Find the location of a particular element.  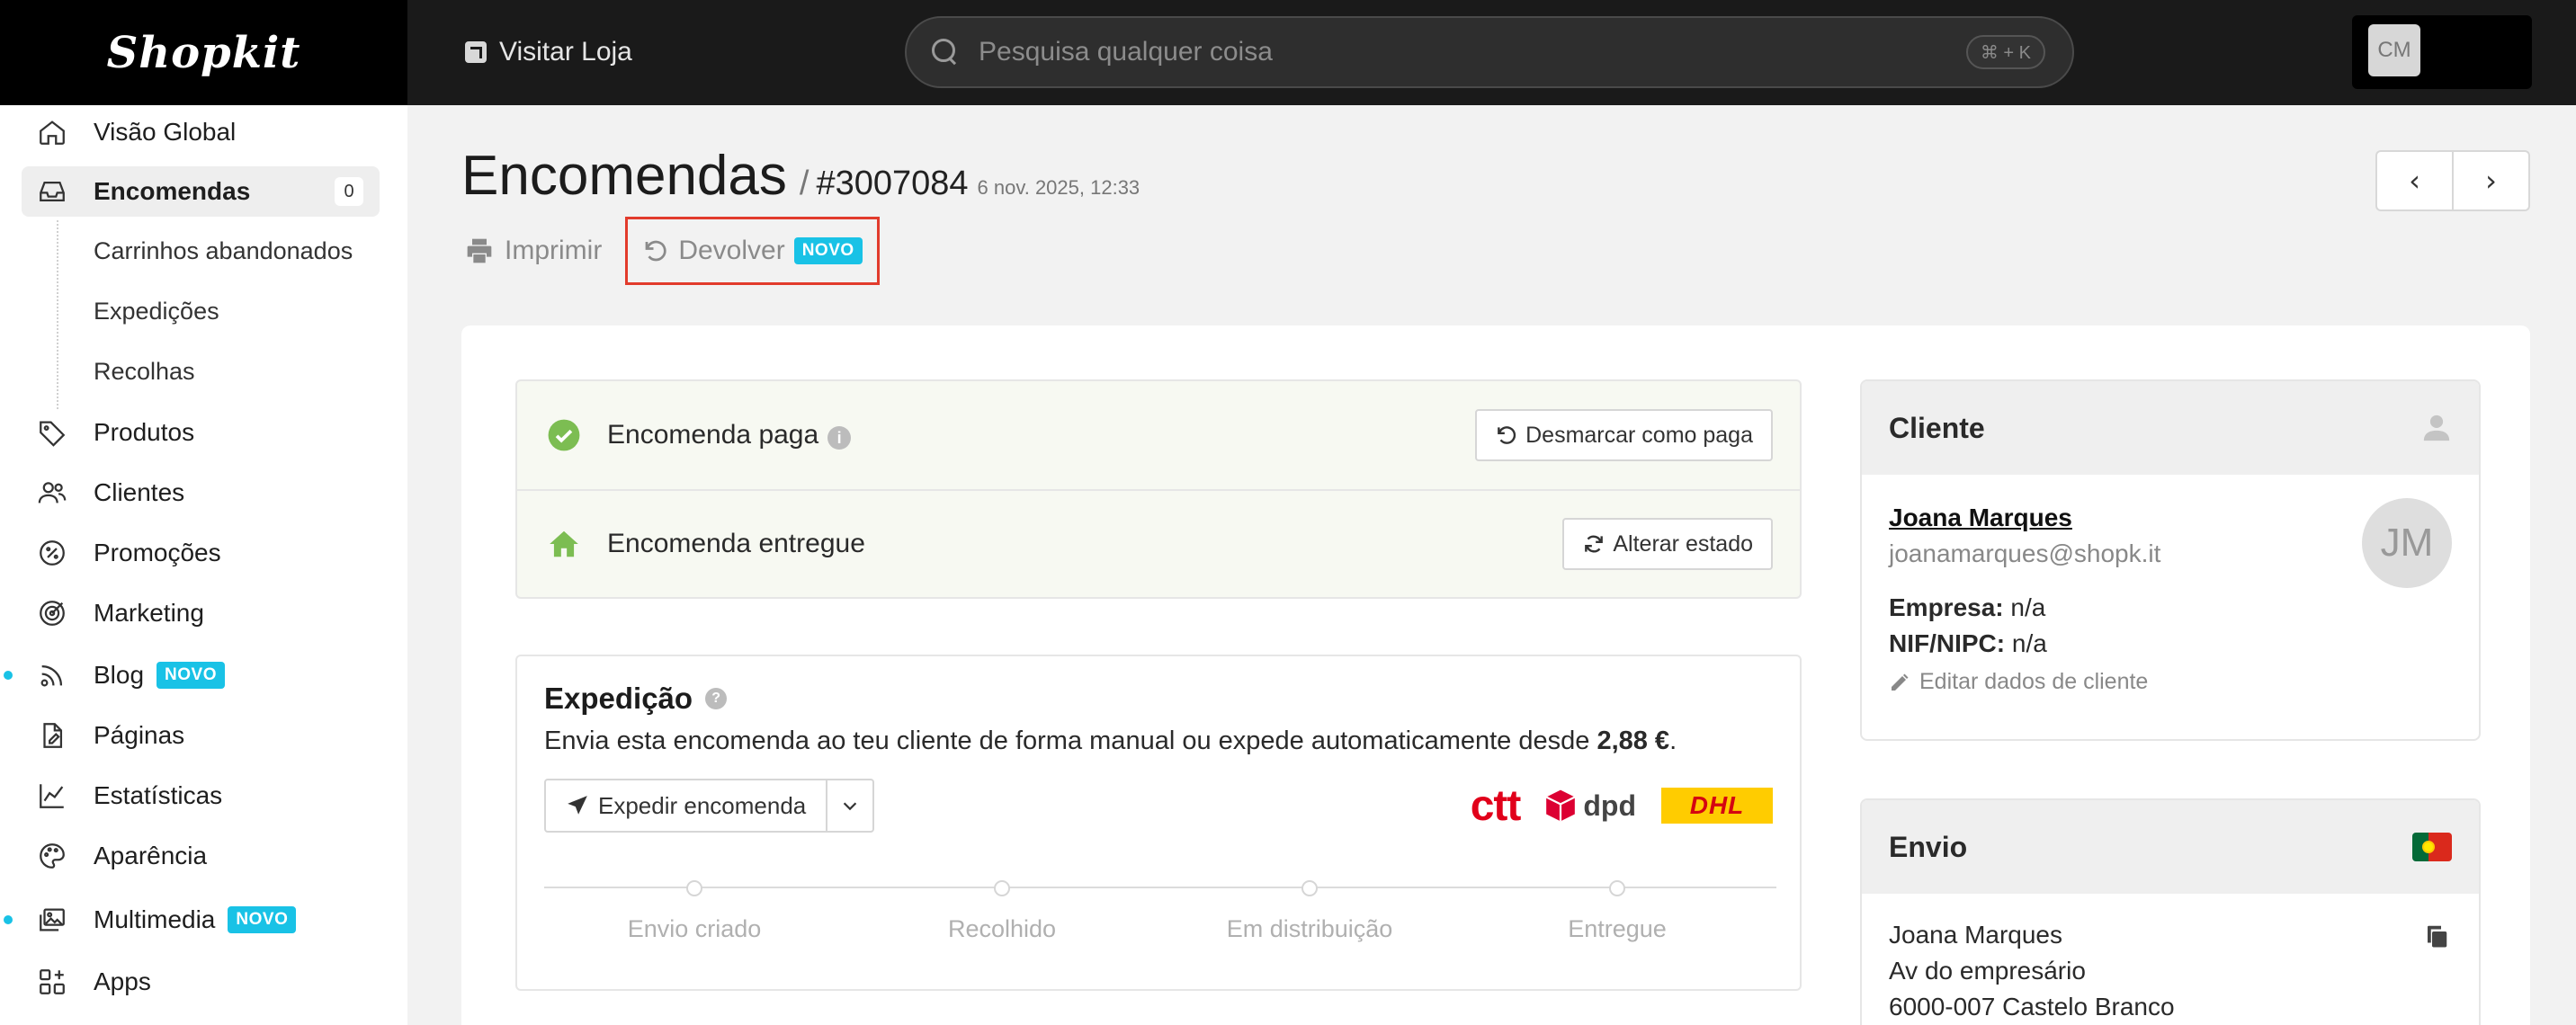

home-icon is located at coordinates (52, 132).